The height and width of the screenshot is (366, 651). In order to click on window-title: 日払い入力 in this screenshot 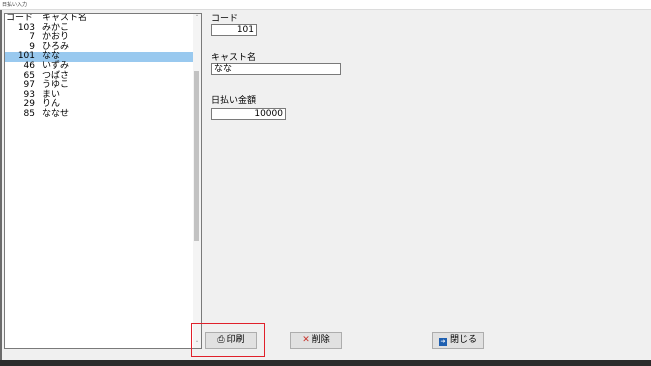, I will do `click(325, 5)`.